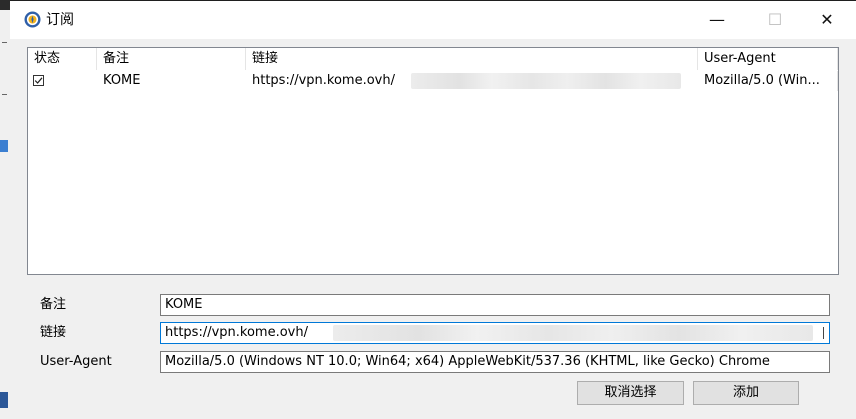  I want to click on remark-label: 备注, so click(53, 304).